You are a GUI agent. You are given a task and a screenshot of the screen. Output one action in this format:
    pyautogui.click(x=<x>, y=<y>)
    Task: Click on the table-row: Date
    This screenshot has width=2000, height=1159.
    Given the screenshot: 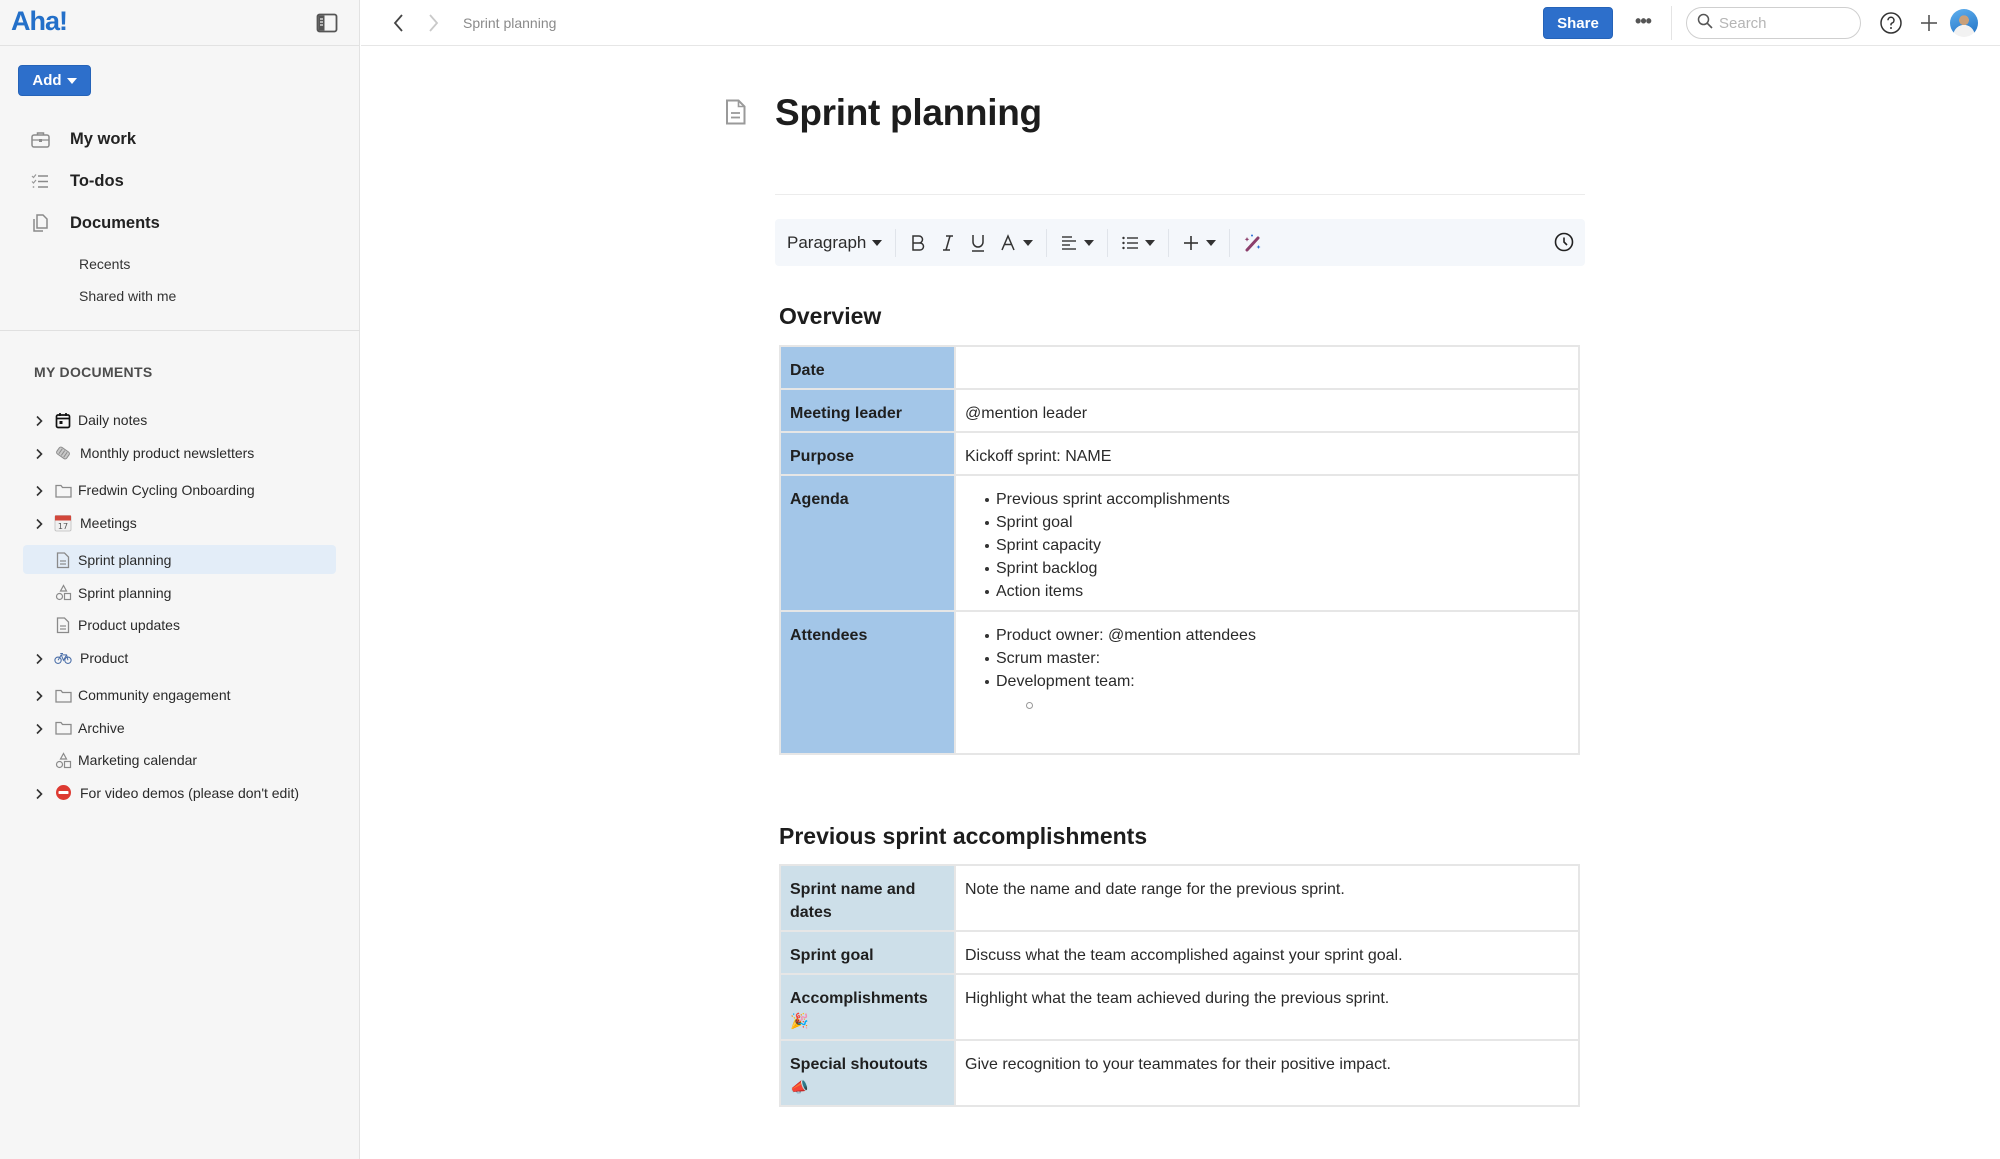 What is the action you would take?
    pyautogui.click(x=1179, y=367)
    